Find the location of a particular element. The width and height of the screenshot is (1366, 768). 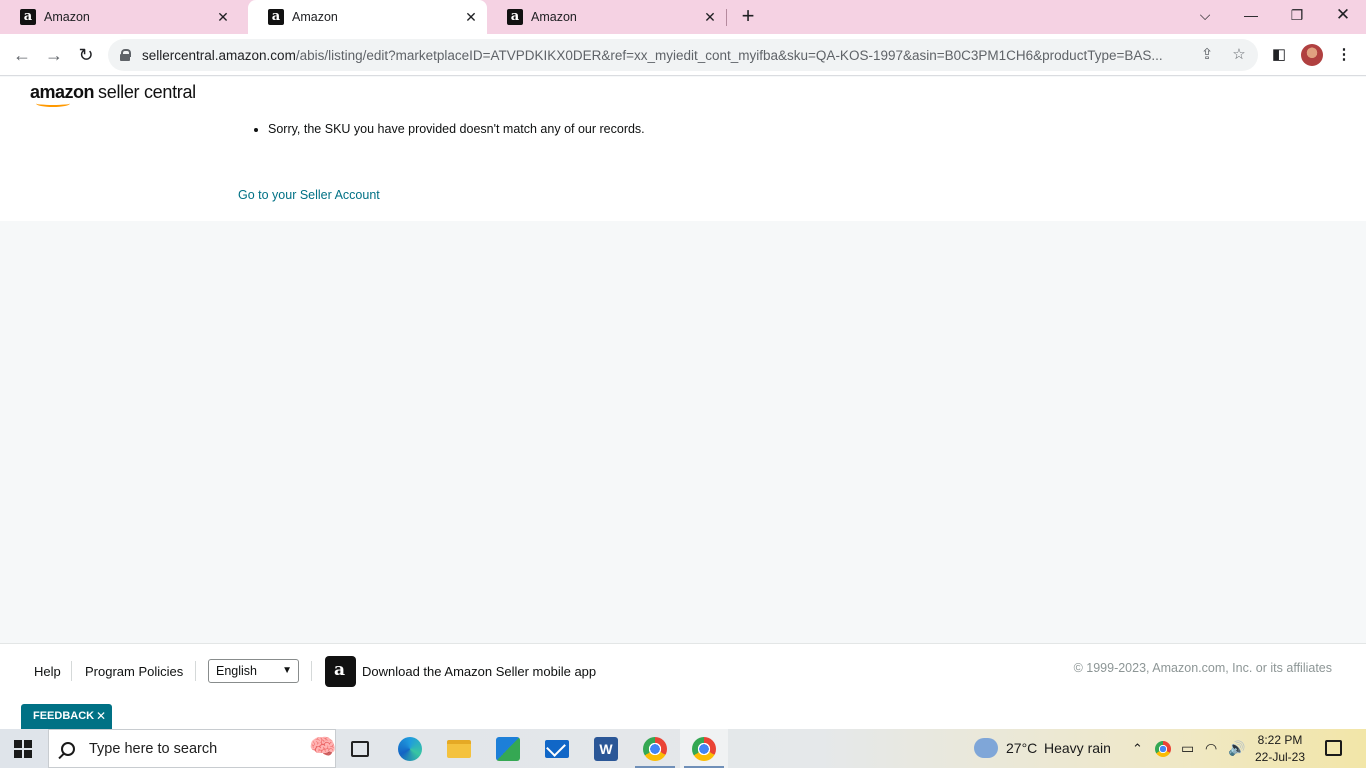

rain-cloud-icon is located at coordinates (986, 748).